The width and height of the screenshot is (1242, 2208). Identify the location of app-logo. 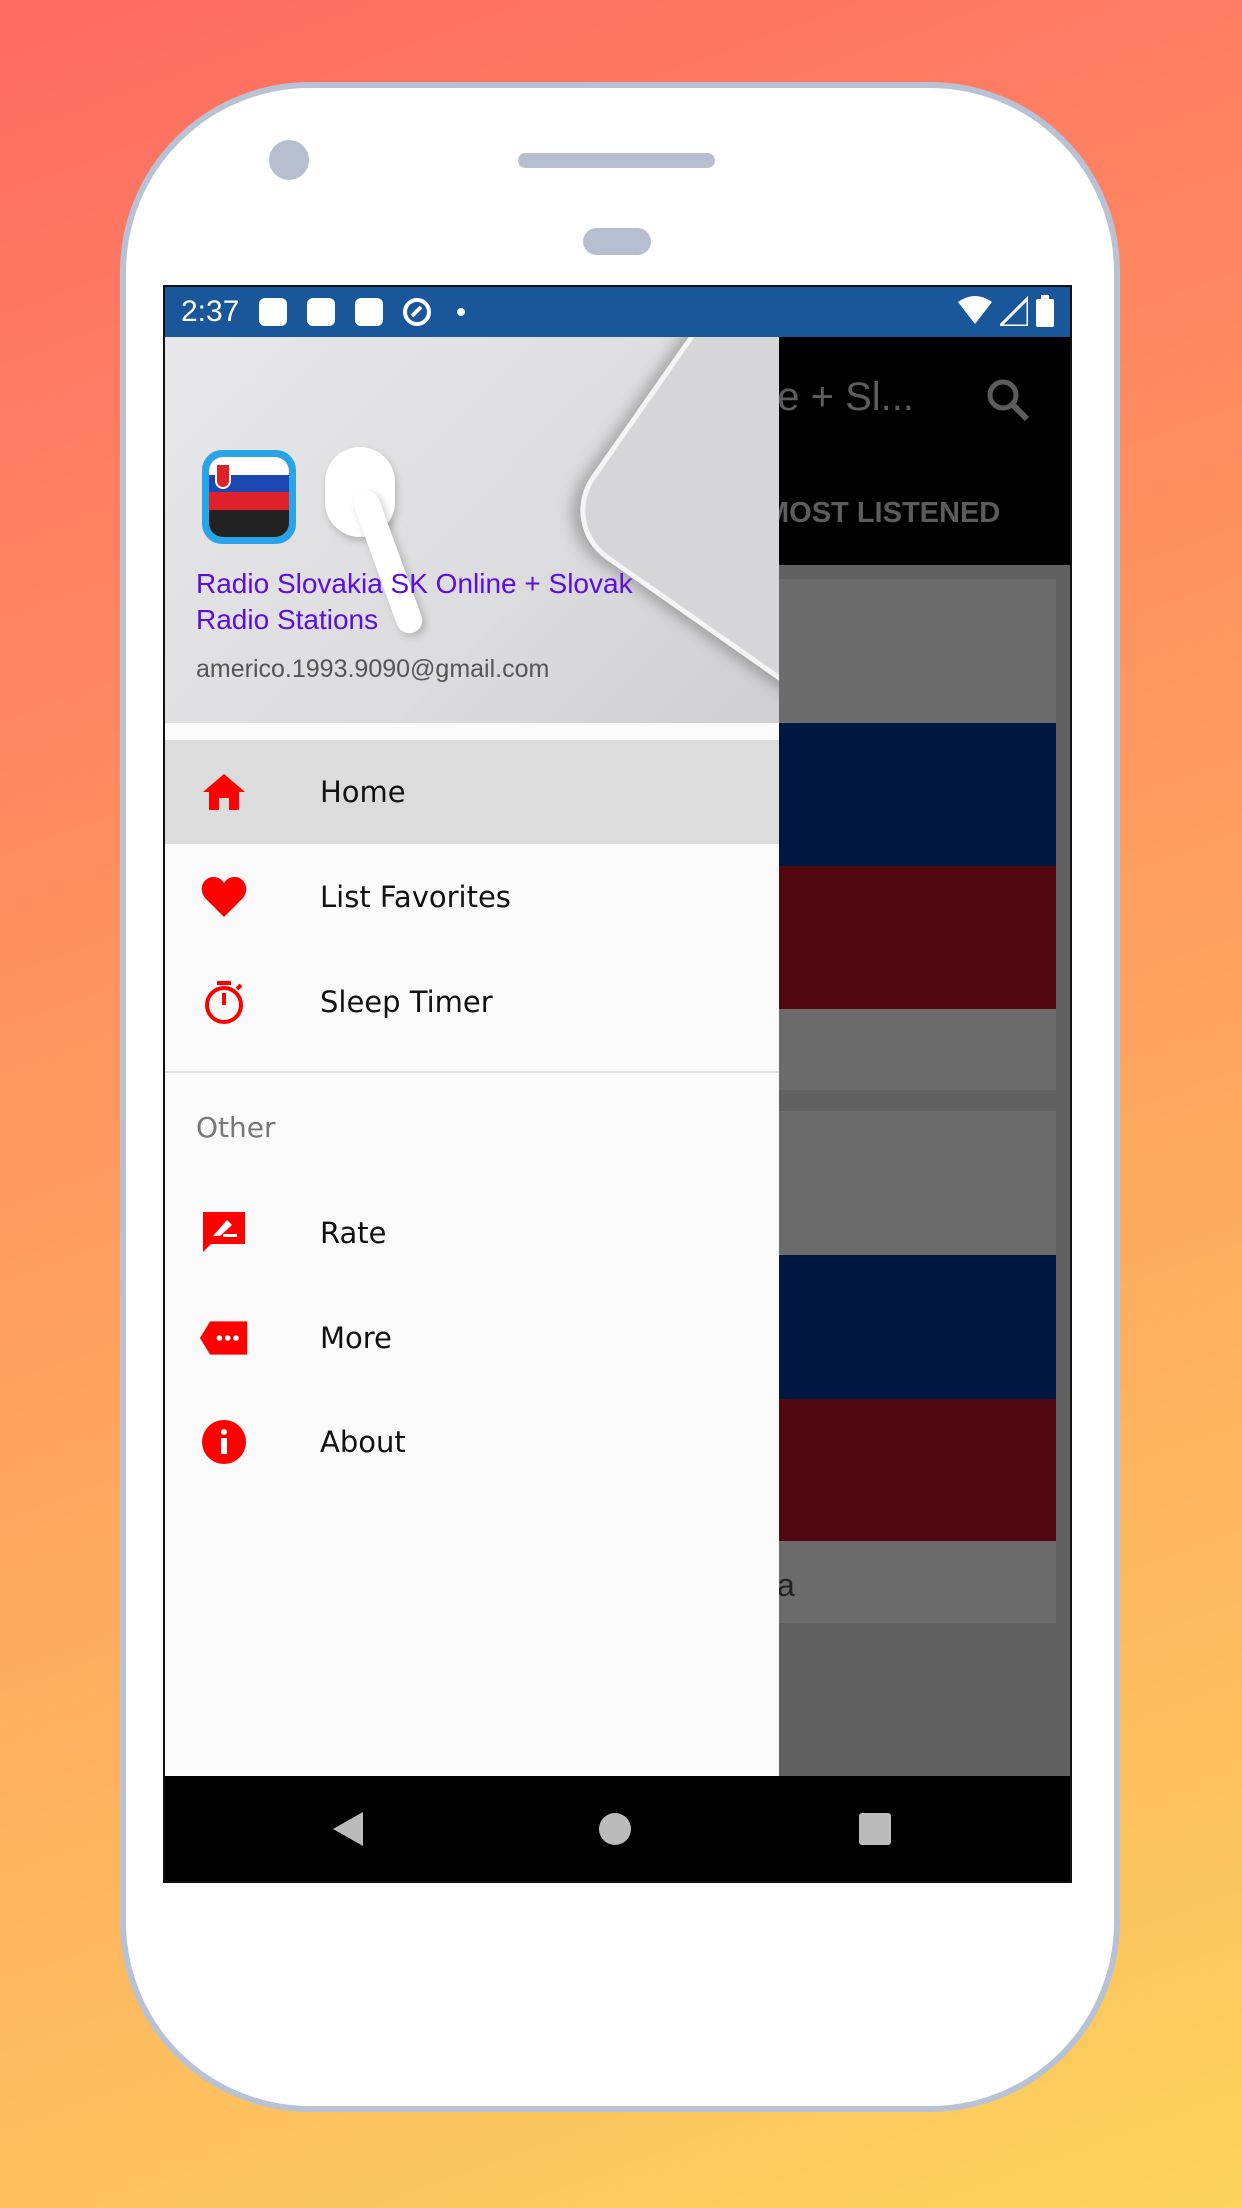
(249, 497).